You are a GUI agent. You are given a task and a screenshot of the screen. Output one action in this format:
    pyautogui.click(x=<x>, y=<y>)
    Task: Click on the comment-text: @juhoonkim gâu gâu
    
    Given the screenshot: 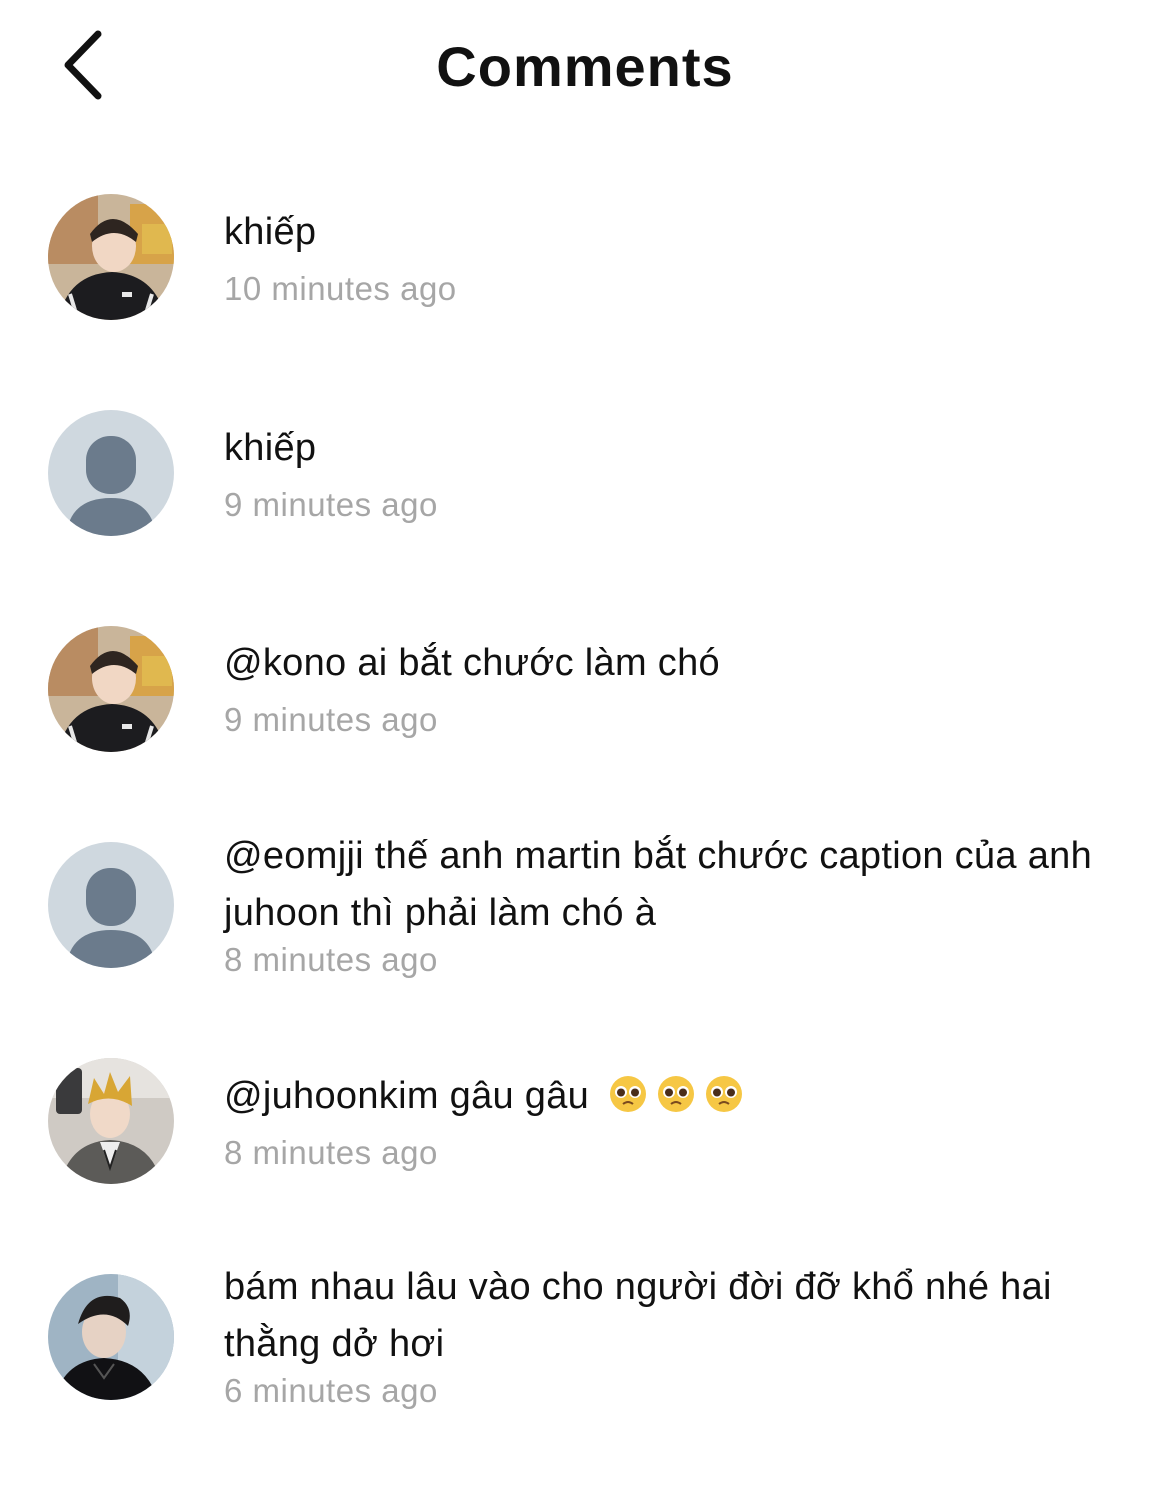 What is the action you would take?
    pyautogui.click(x=674, y=1096)
    